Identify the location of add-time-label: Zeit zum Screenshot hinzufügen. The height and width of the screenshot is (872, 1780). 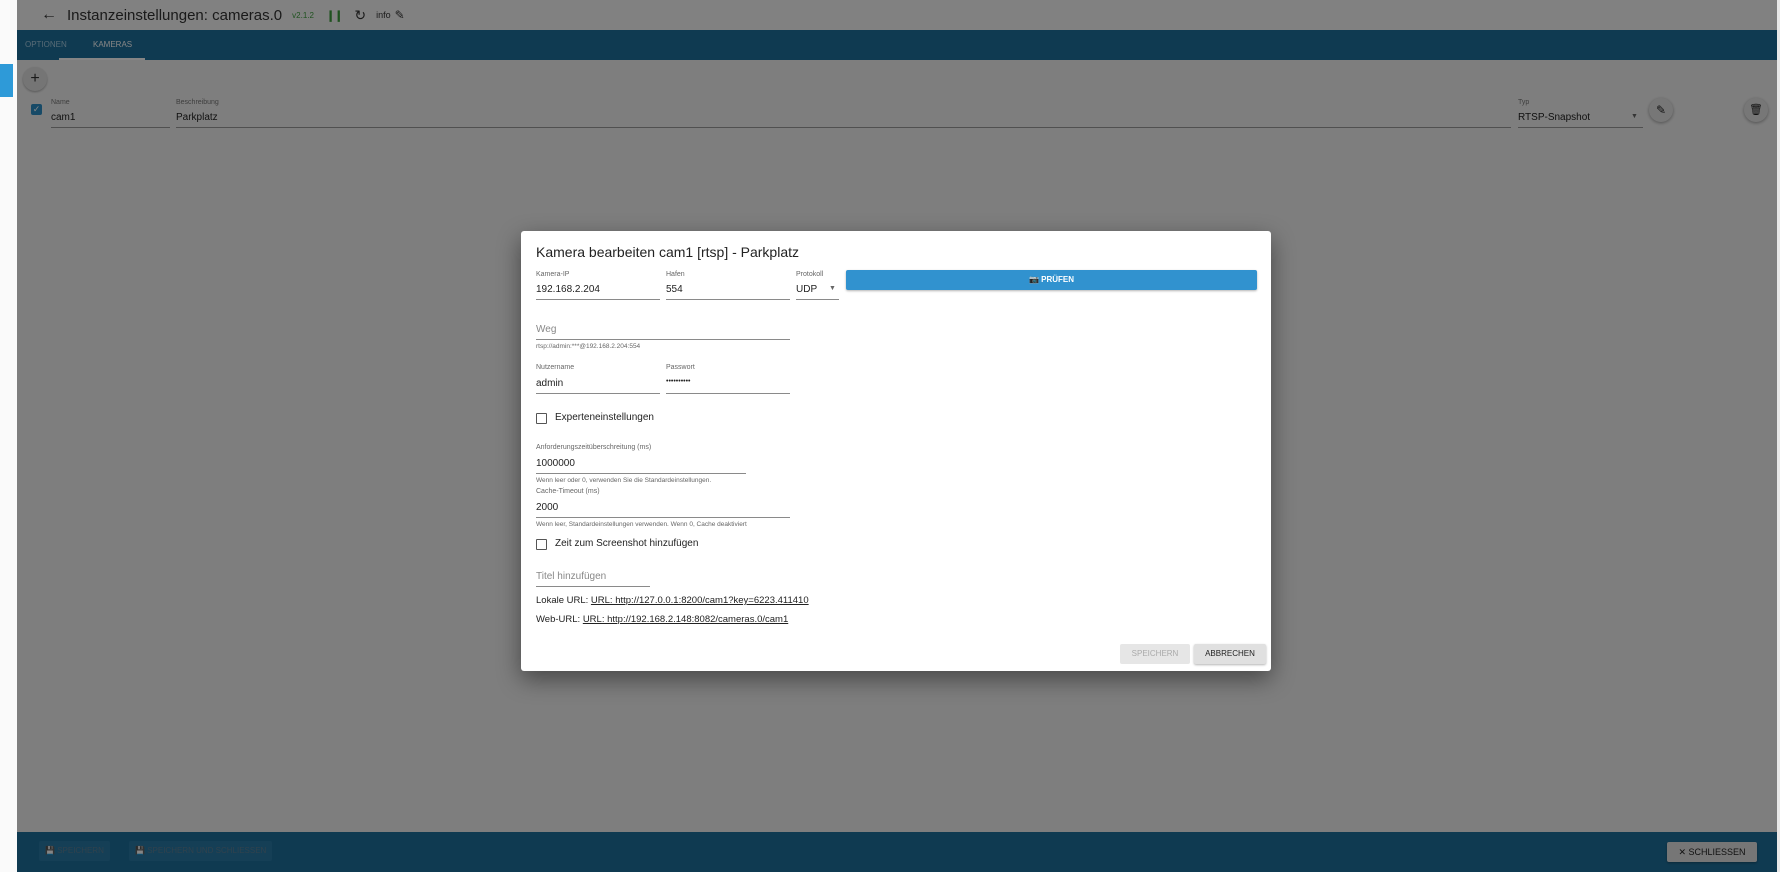
(627, 543).